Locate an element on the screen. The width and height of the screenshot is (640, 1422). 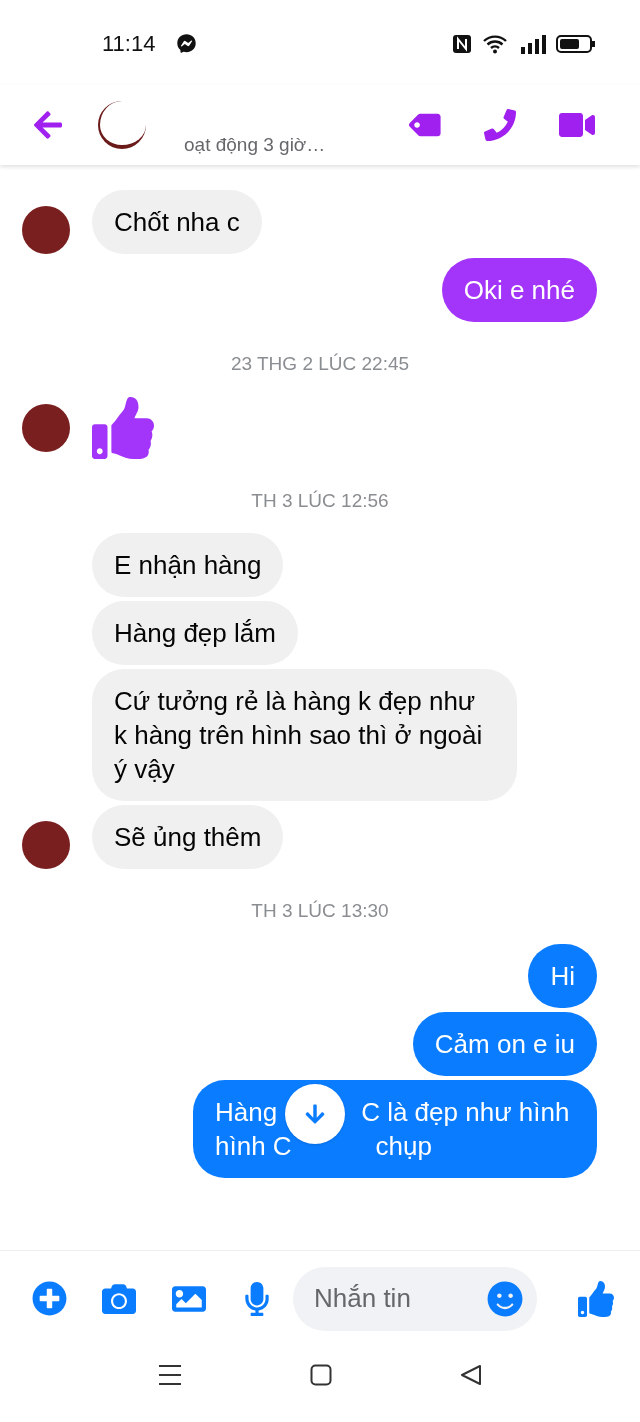
timestamp: TH 3 LÚC 12:56 is located at coordinates (320, 500).